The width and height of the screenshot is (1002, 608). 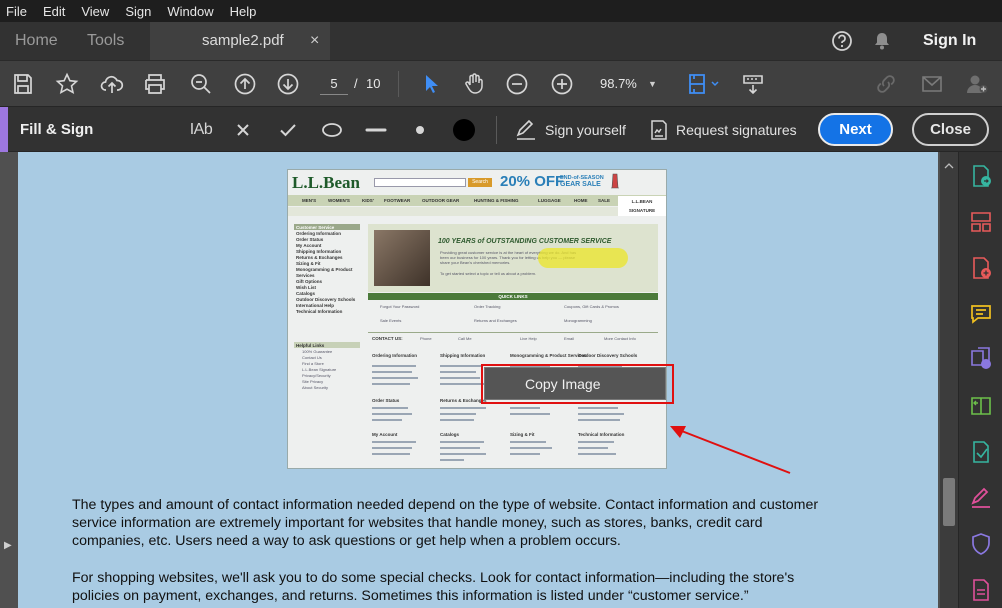 What do you see at coordinates (243, 11) in the screenshot?
I see `menu-help: Help` at bounding box center [243, 11].